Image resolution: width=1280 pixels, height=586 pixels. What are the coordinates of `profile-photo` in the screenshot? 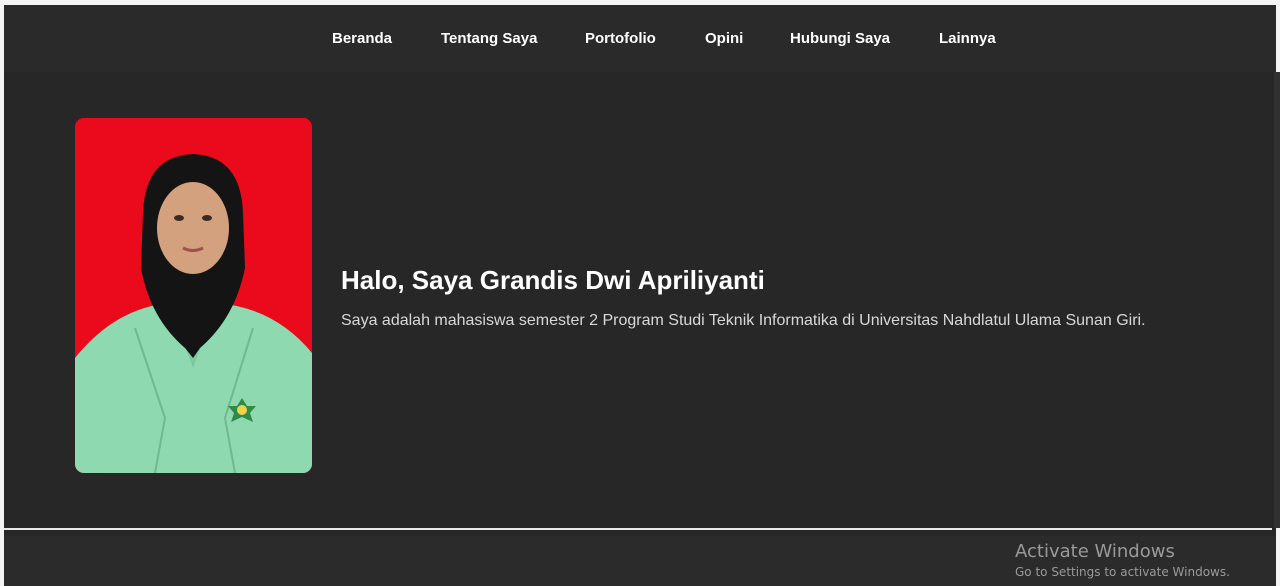 It's located at (193, 295).